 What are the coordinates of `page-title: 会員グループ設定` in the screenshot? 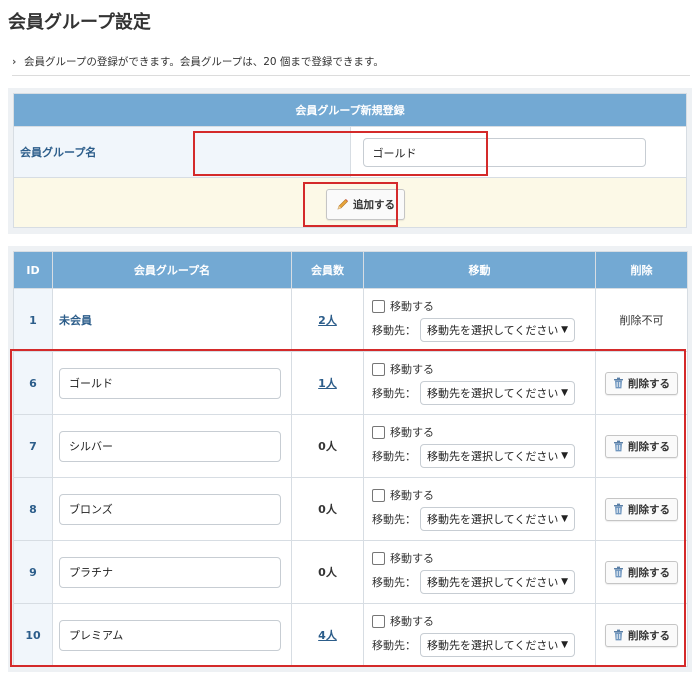 It's located at (79, 22).